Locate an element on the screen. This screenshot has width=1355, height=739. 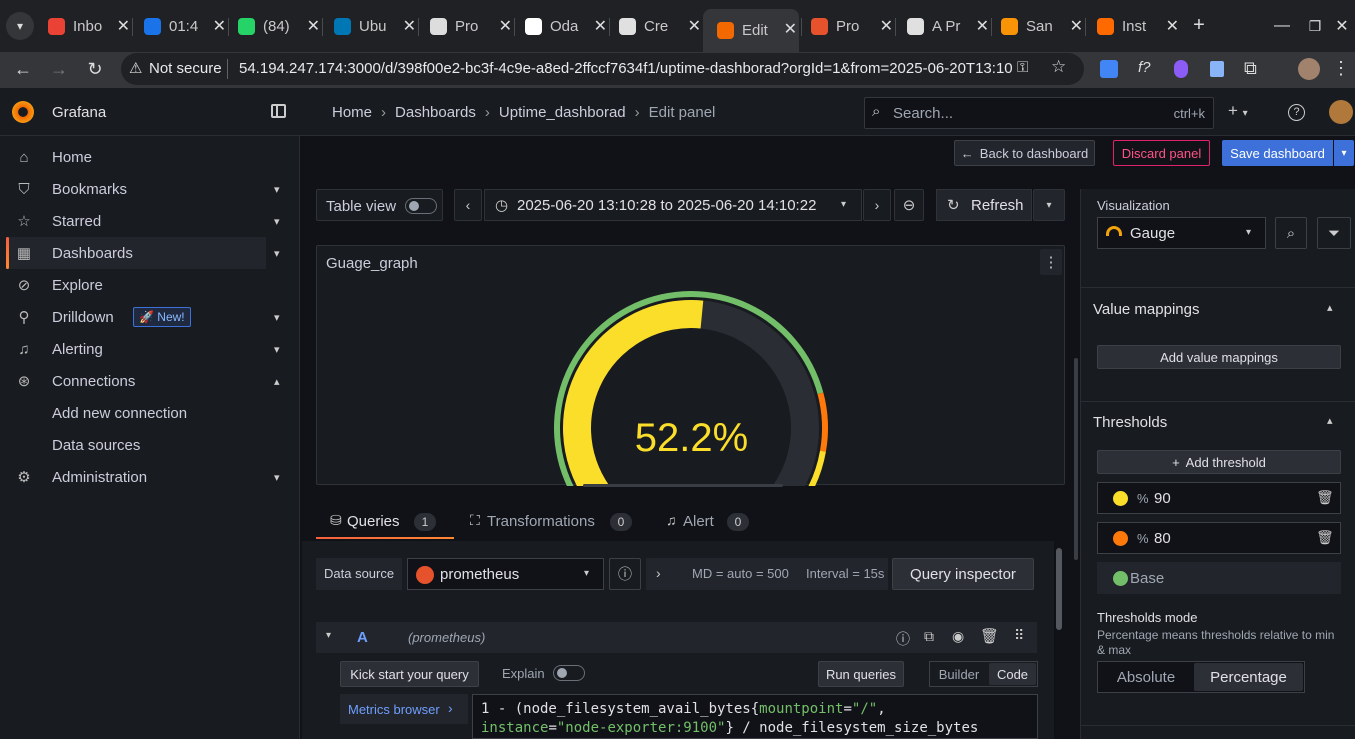
browser-tab: A Pr ✕ is located at coordinates (945, 26).